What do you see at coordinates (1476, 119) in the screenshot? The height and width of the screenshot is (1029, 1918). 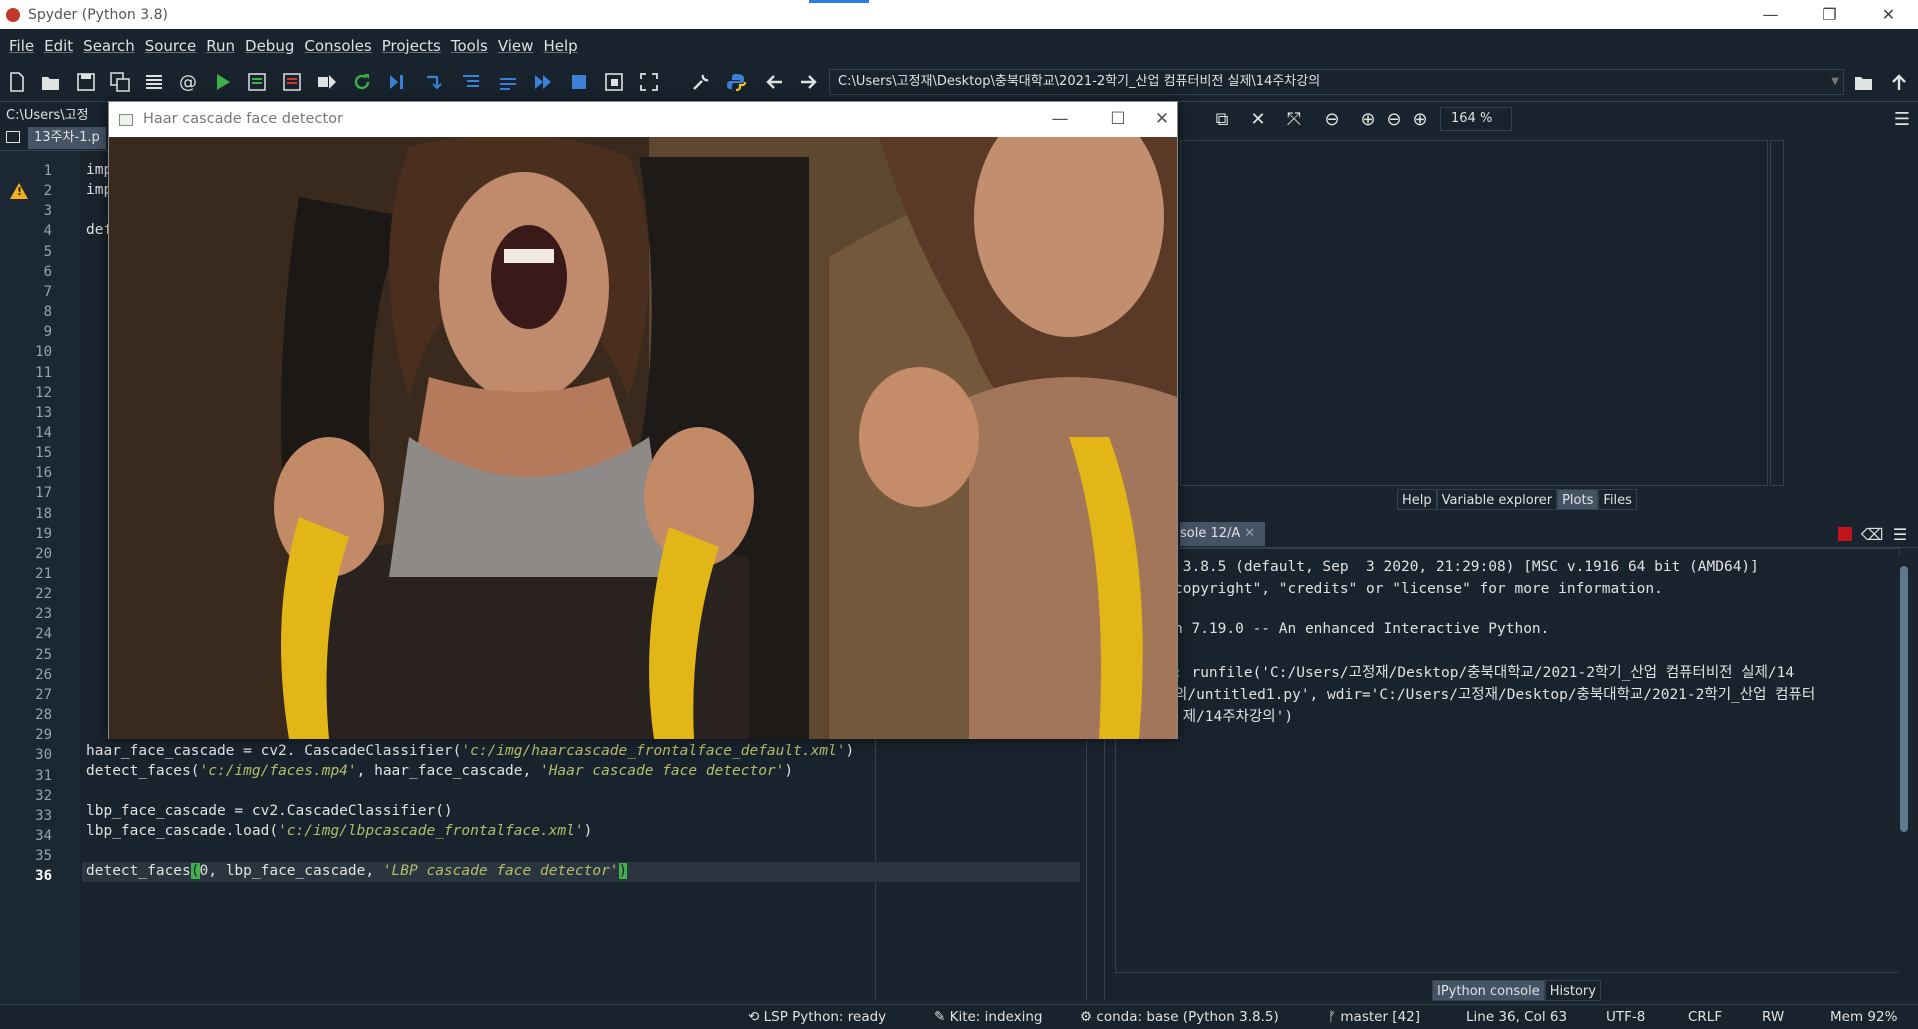 I see `zoom-level-field: 164 %` at bounding box center [1476, 119].